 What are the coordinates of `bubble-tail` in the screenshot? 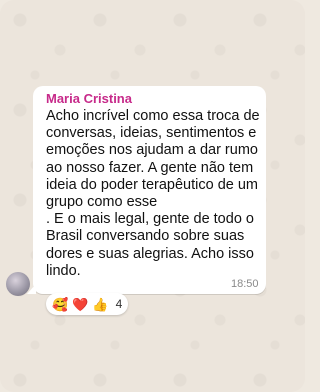 It's located at (31, 289).